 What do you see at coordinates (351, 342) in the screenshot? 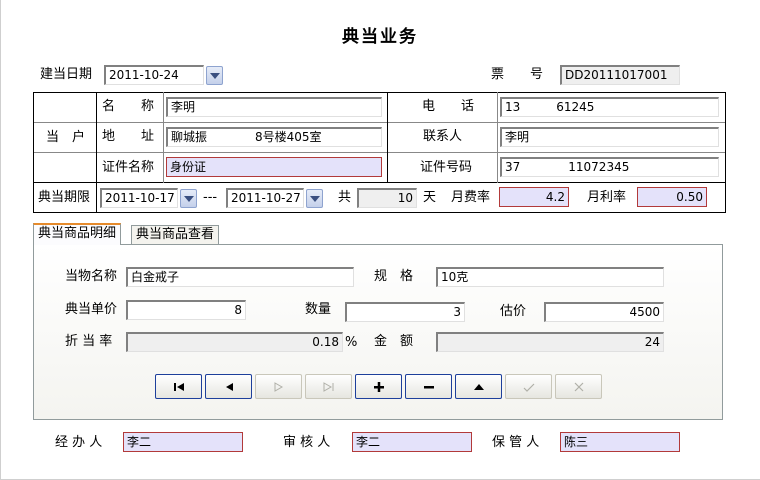
I see `discount-unit-label: %` at bounding box center [351, 342].